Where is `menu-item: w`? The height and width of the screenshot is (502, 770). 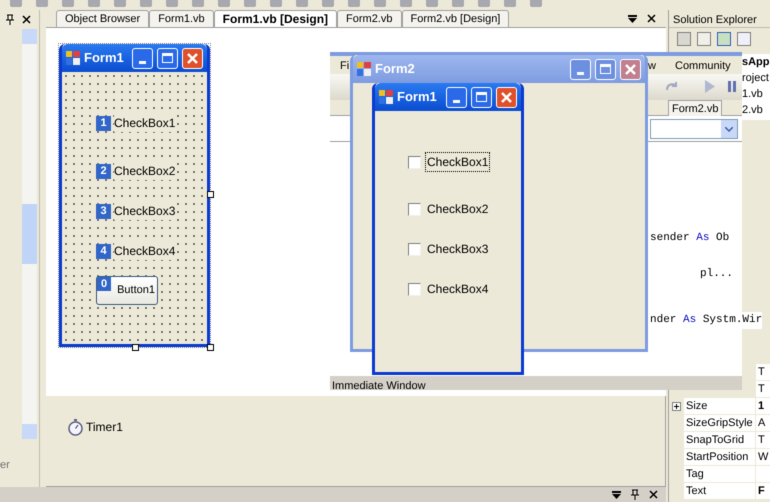
menu-item: w is located at coordinates (652, 66).